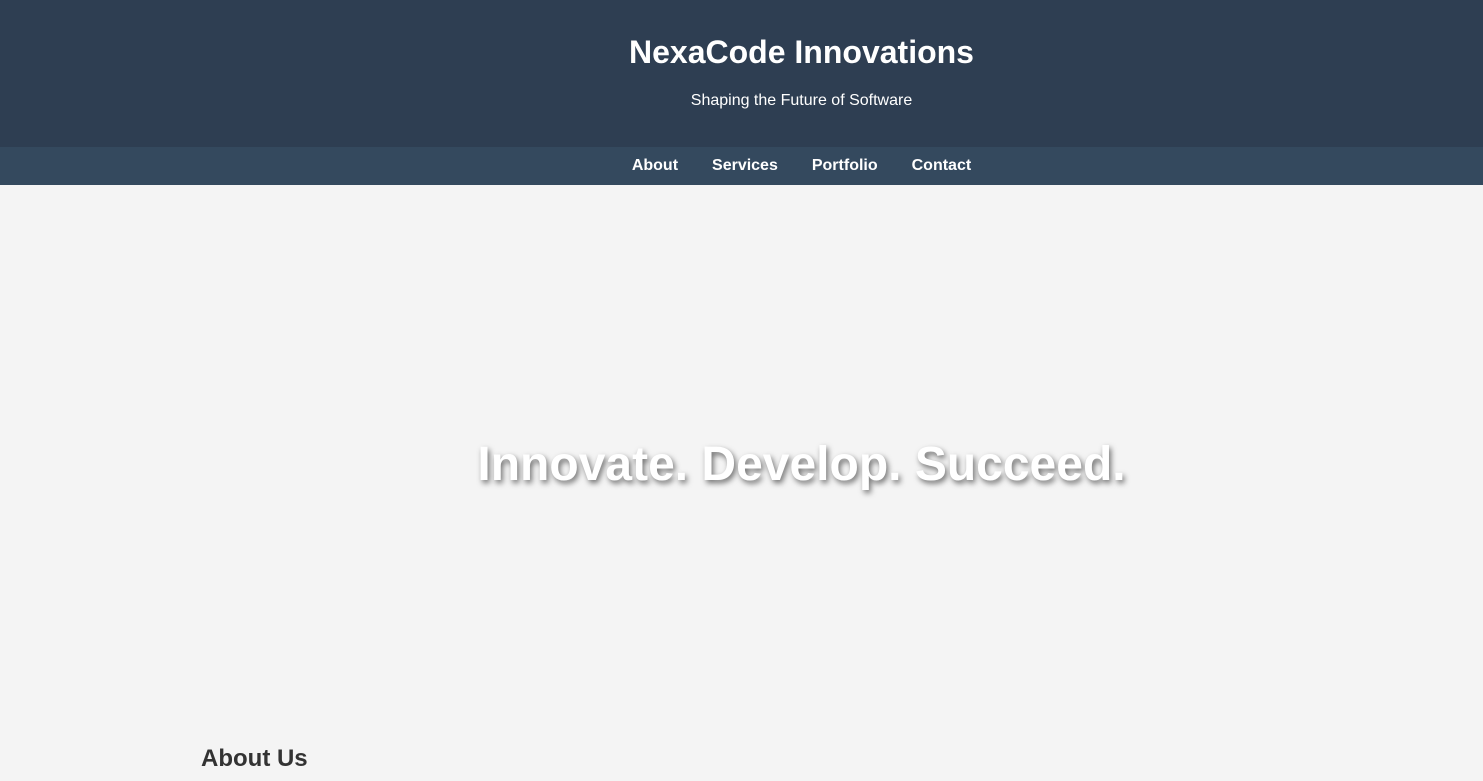 The image size is (1483, 781). I want to click on nav-link-services: Services, so click(745, 166).